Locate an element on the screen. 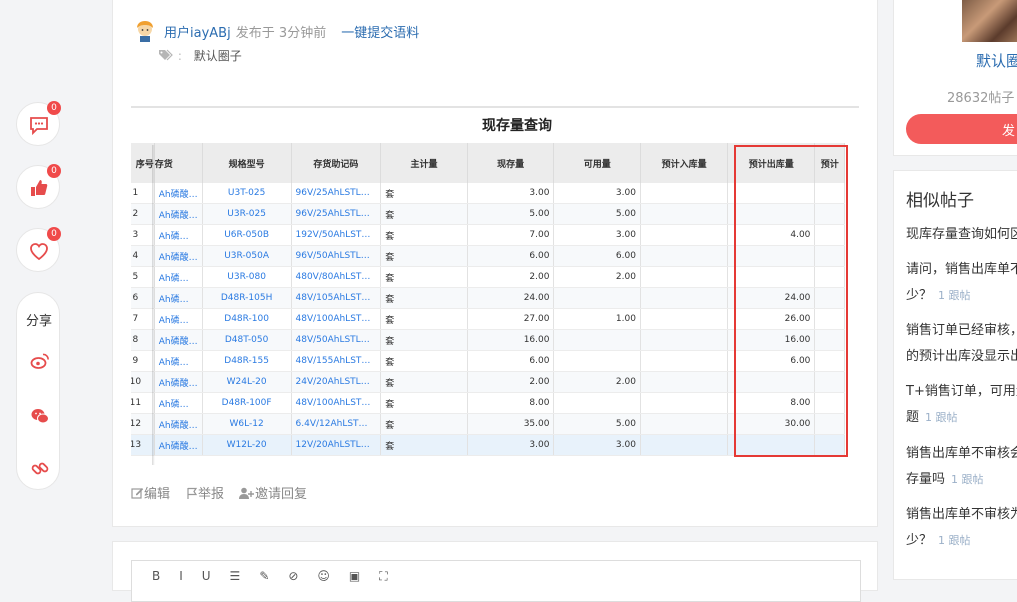 This screenshot has height=602, width=1017. comment-button: 0 is located at coordinates (38, 123).